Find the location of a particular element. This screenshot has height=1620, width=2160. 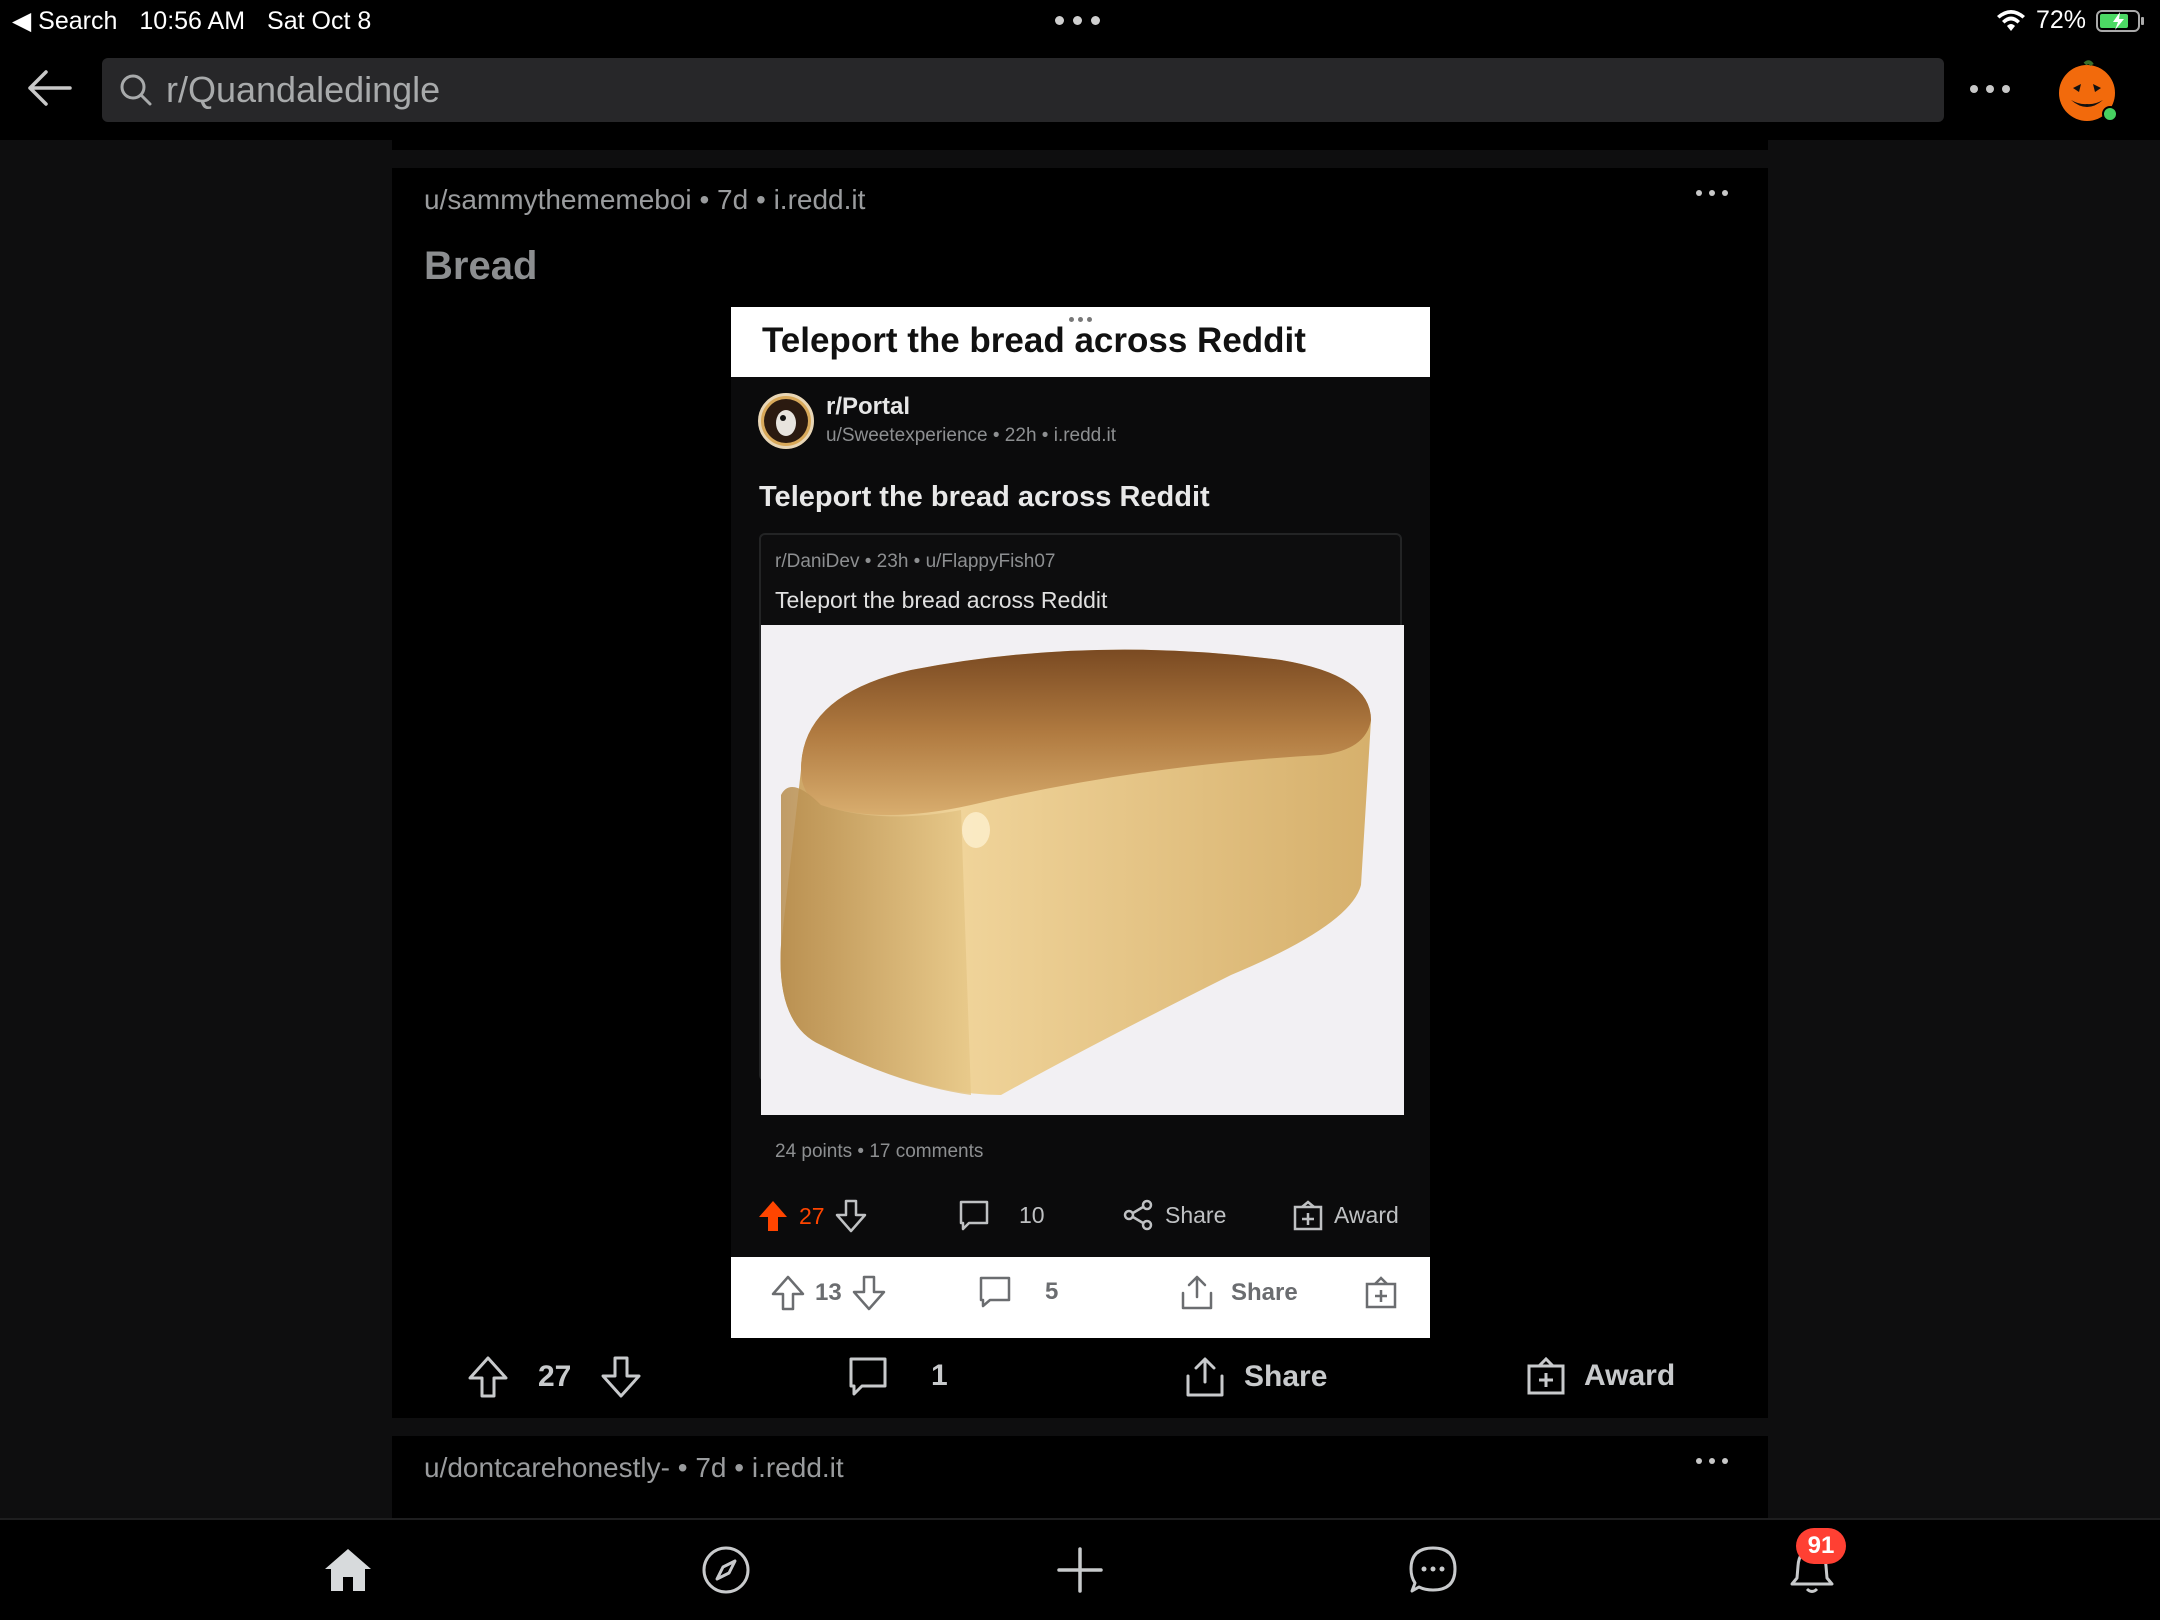

post-award-label: Award is located at coordinates (1630, 1375).